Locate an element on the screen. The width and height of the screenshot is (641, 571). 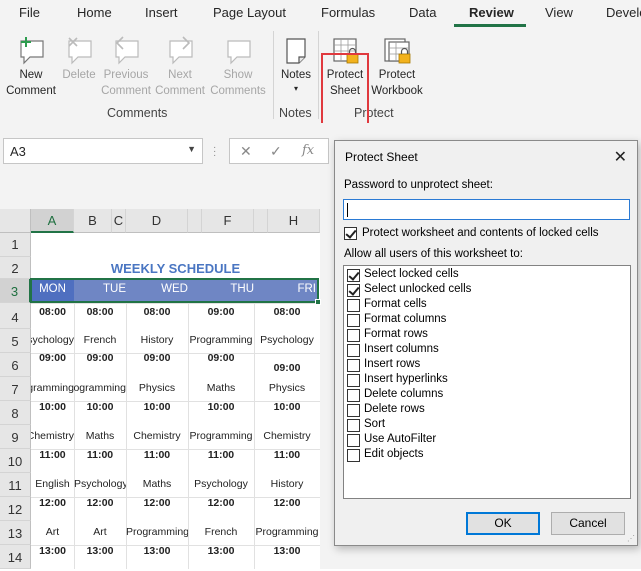
column-header-e is located at coordinates (195, 221).